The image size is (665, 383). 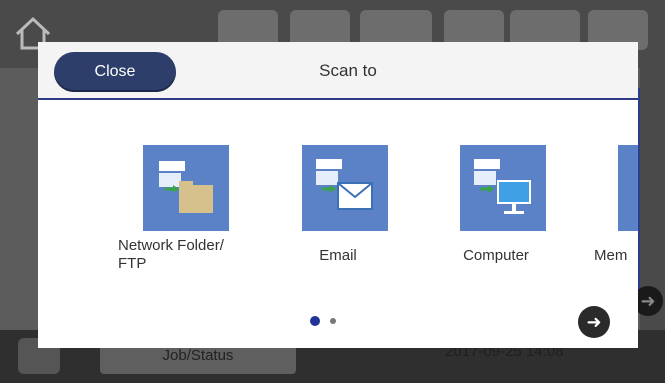 What do you see at coordinates (503, 188) in the screenshot?
I see `computer-icon` at bounding box center [503, 188].